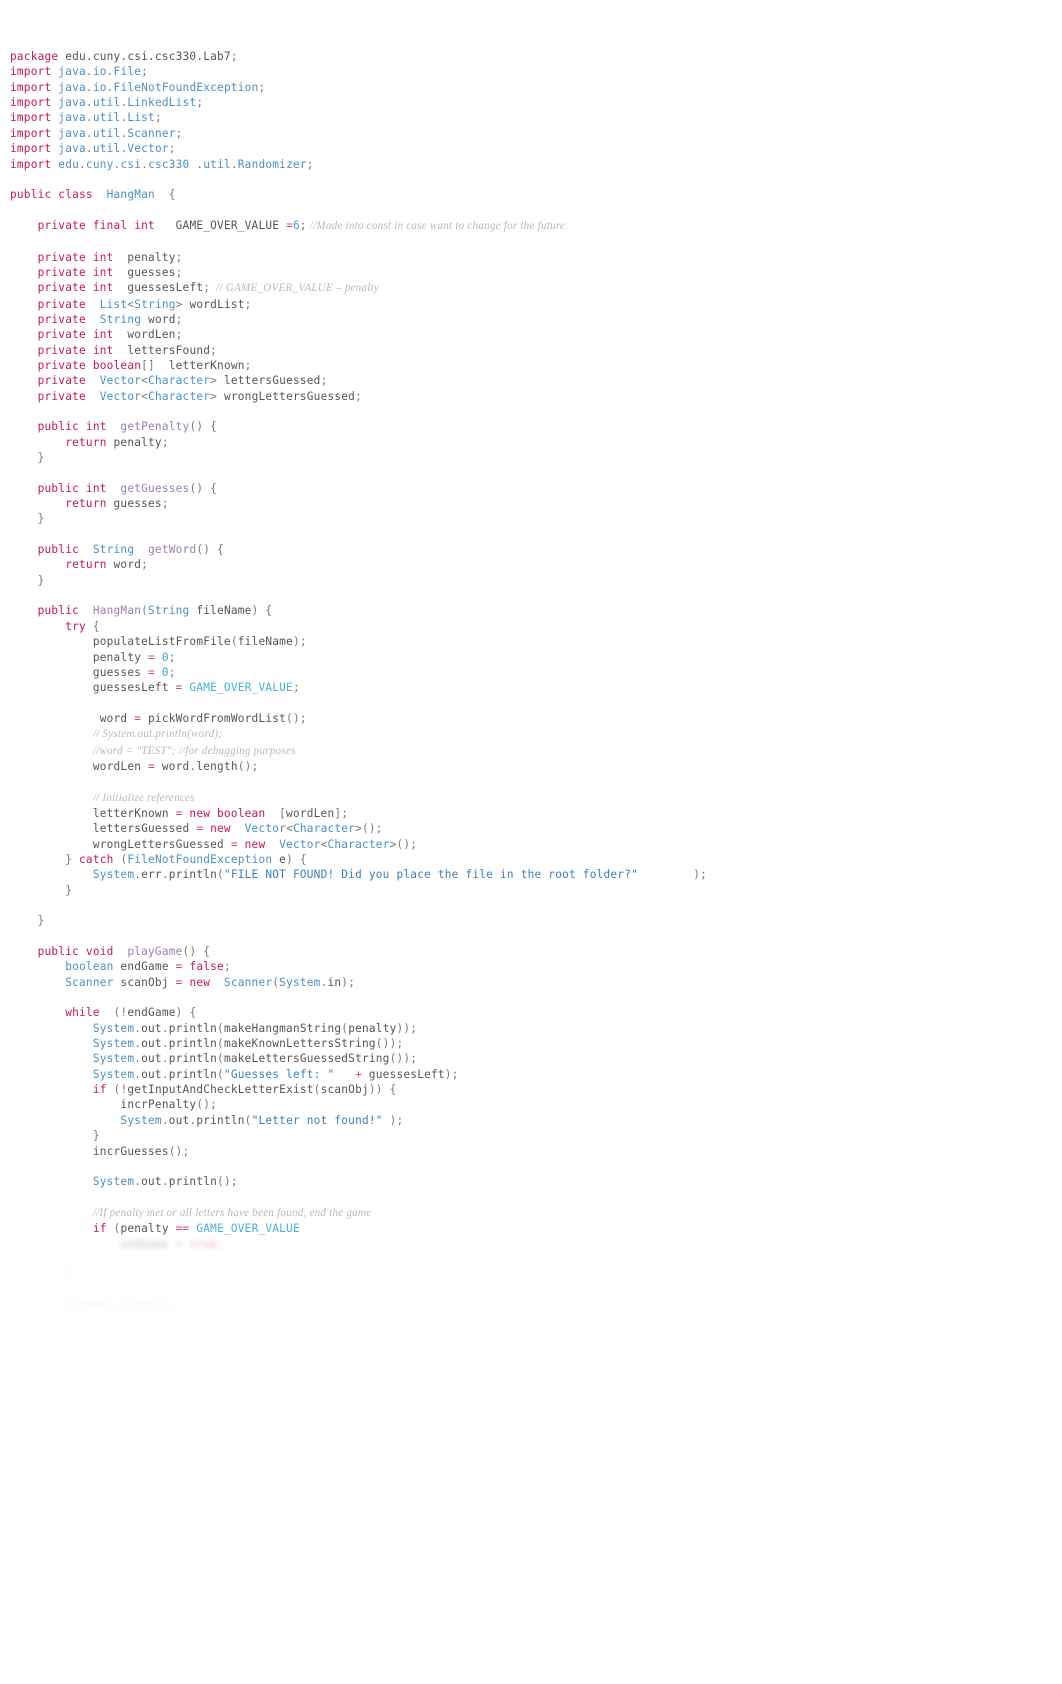 The width and height of the screenshot is (1062, 1684). What do you see at coordinates (531, 549) in the screenshot?
I see `code-line: public String getWord() {` at bounding box center [531, 549].